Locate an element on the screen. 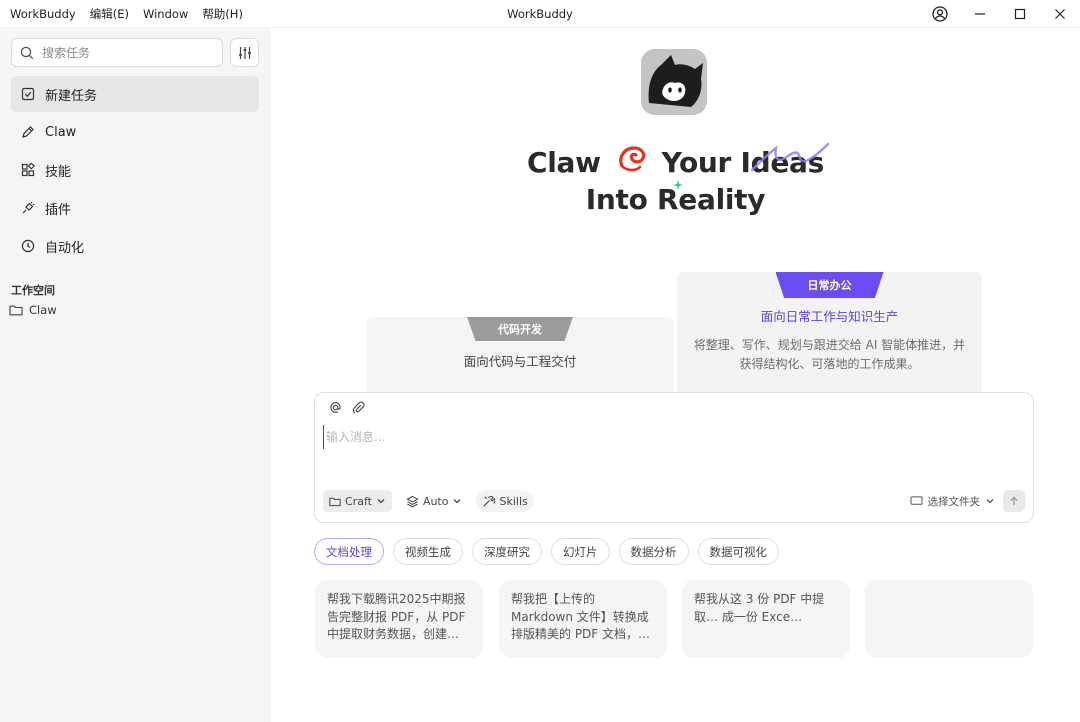 This screenshot has width=1080, height=722. category-chips: 文档处理 视频生成 深度研究 幻灯片 数据分析 数据可视化 is located at coordinates (546, 551).